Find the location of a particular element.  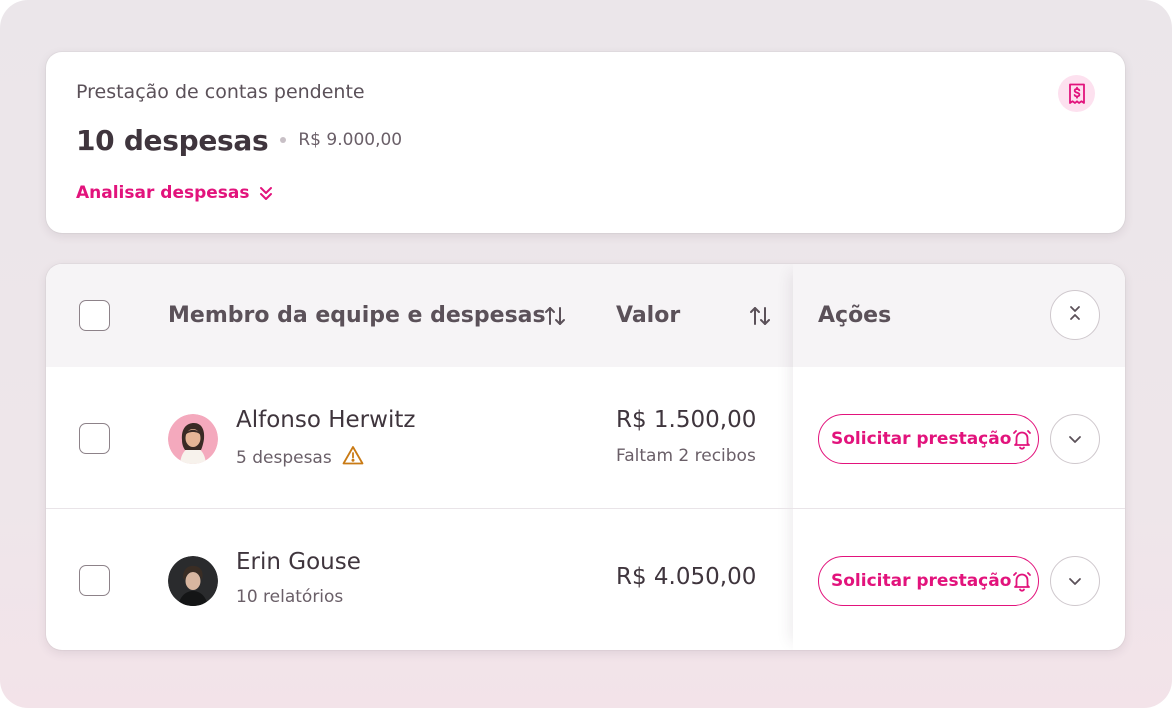

analyze-expenses-link: Analisar despesas is located at coordinates (175, 193).